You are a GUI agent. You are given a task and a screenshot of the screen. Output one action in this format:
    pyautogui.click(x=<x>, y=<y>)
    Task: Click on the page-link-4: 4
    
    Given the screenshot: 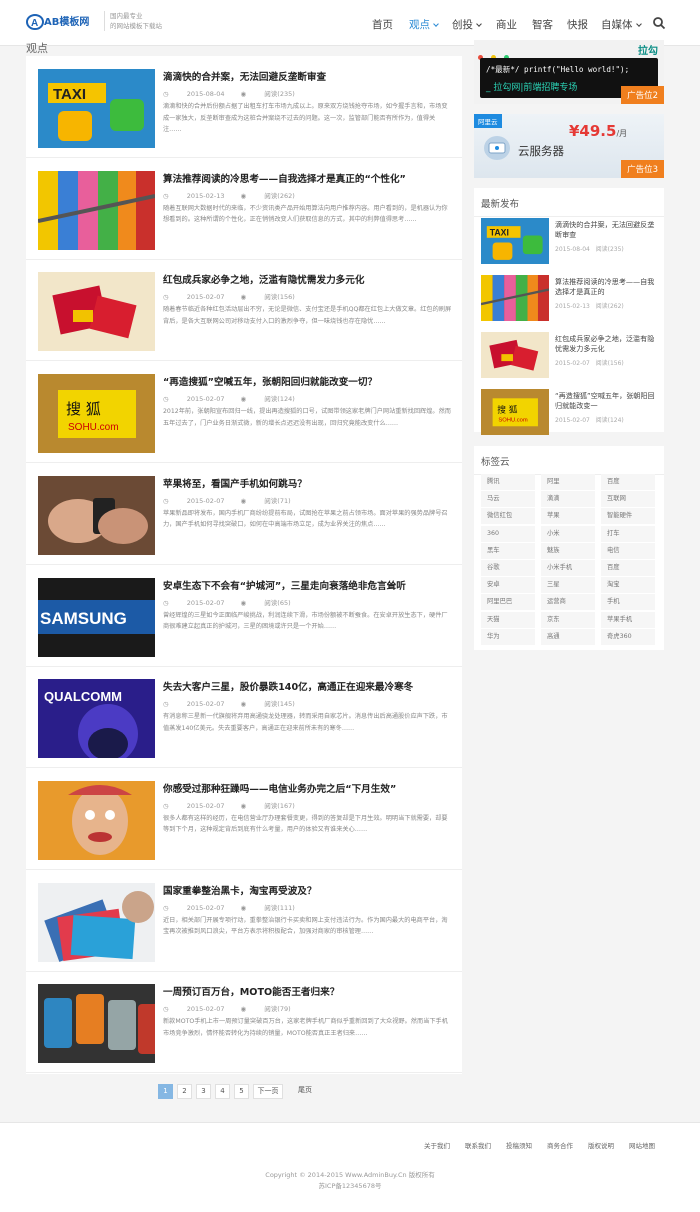 What is the action you would take?
    pyautogui.click(x=222, y=1091)
    